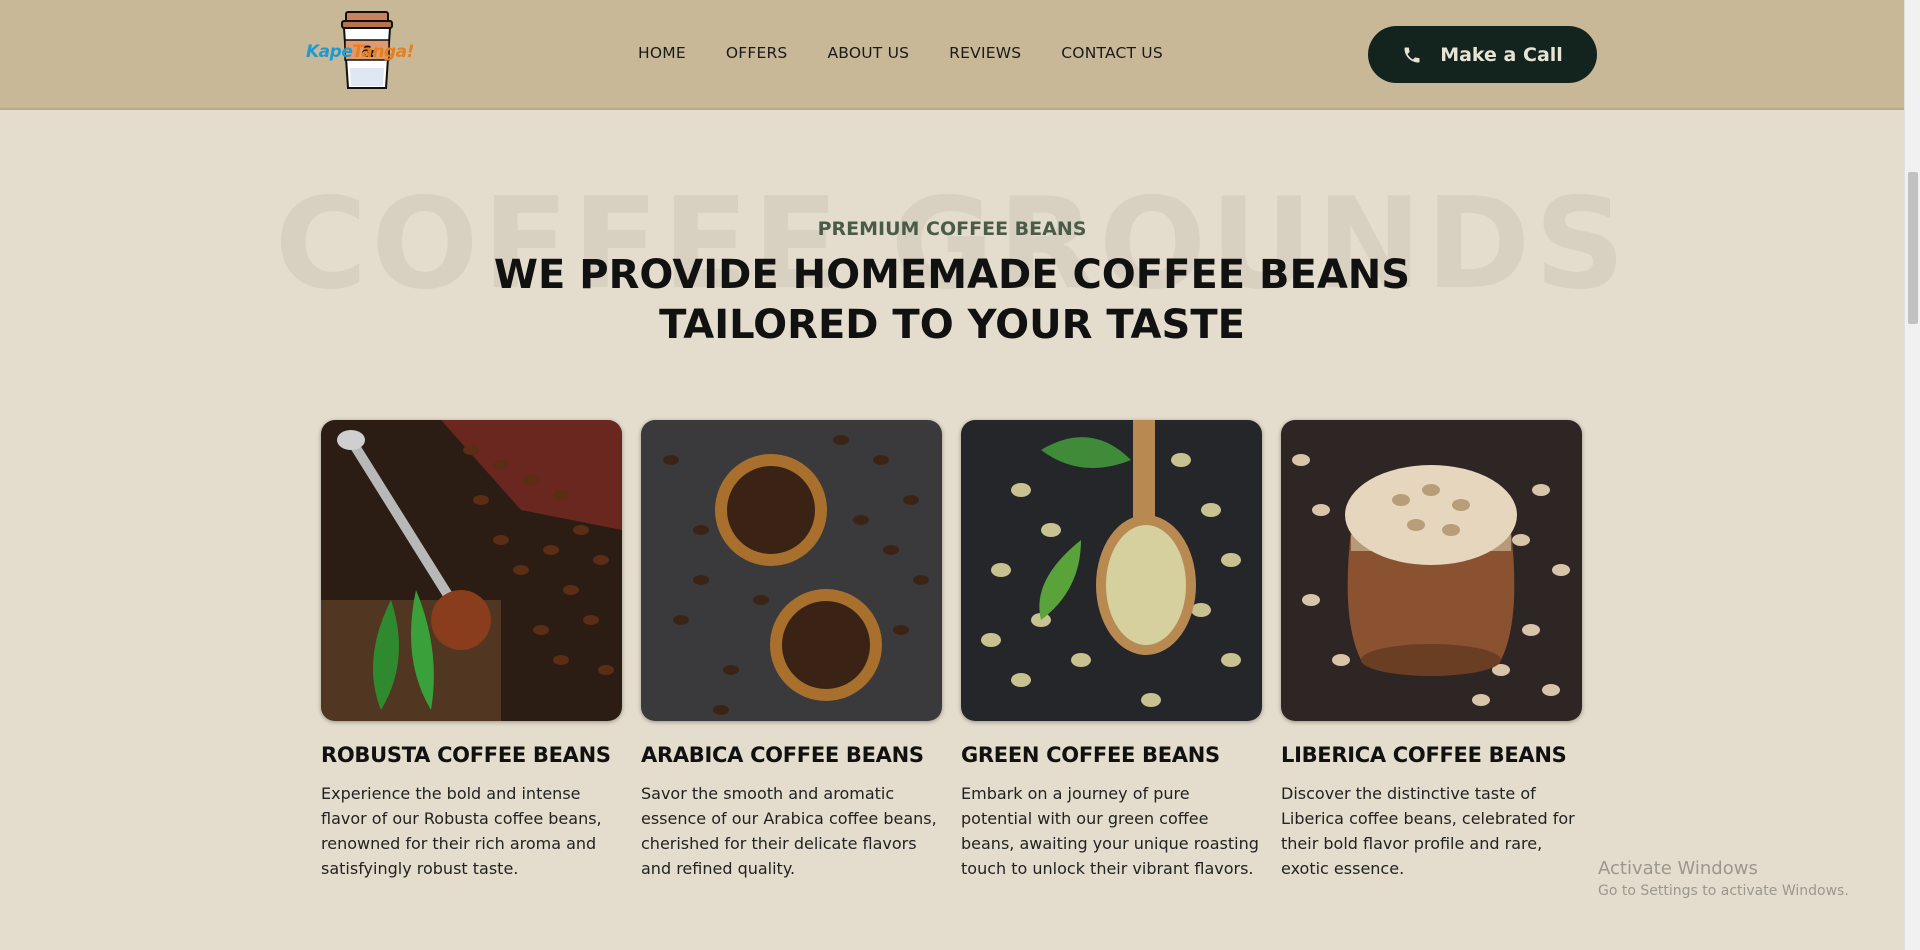 The width and height of the screenshot is (1920, 950). Describe the element at coordinates (1111, 570) in the screenshot. I see `green-beans-image` at that location.